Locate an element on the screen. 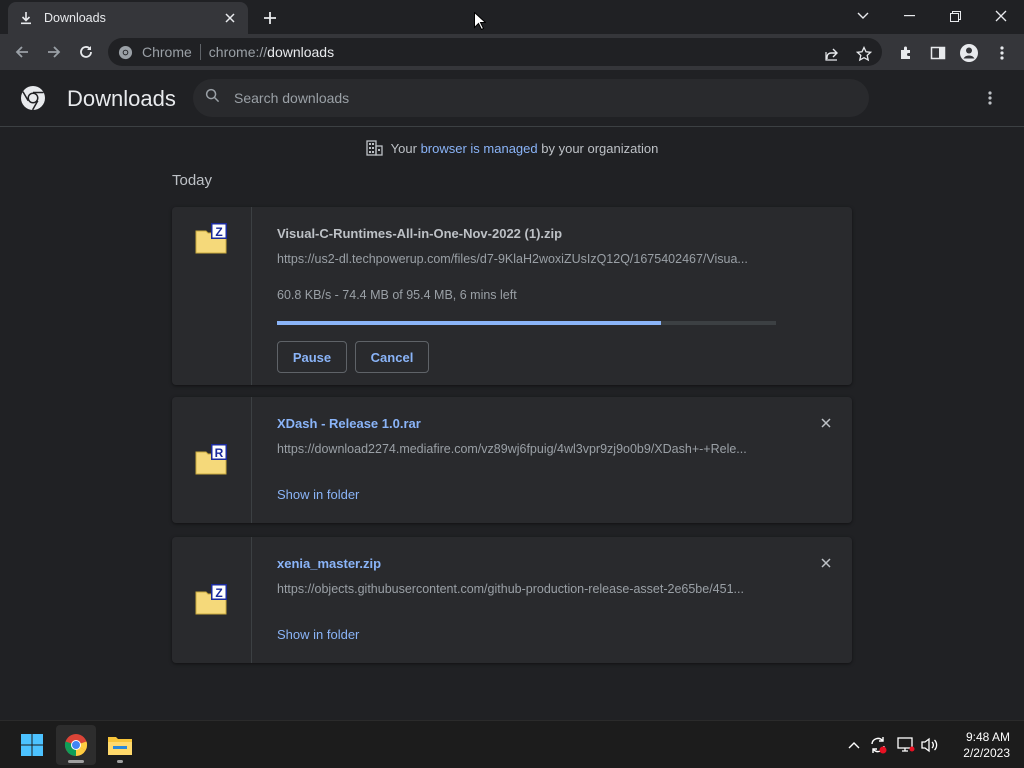 This screenshot has width=1024, height=768. mouse-cursor-icon is located at coordinates (480, 23).